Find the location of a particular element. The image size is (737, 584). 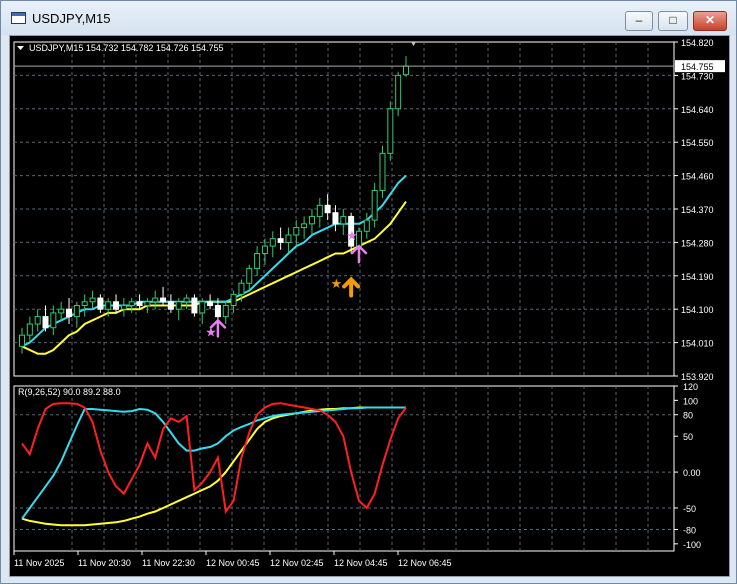

time-axis-label: 12 Nov 06:45 is located at coordinates (425, 563).